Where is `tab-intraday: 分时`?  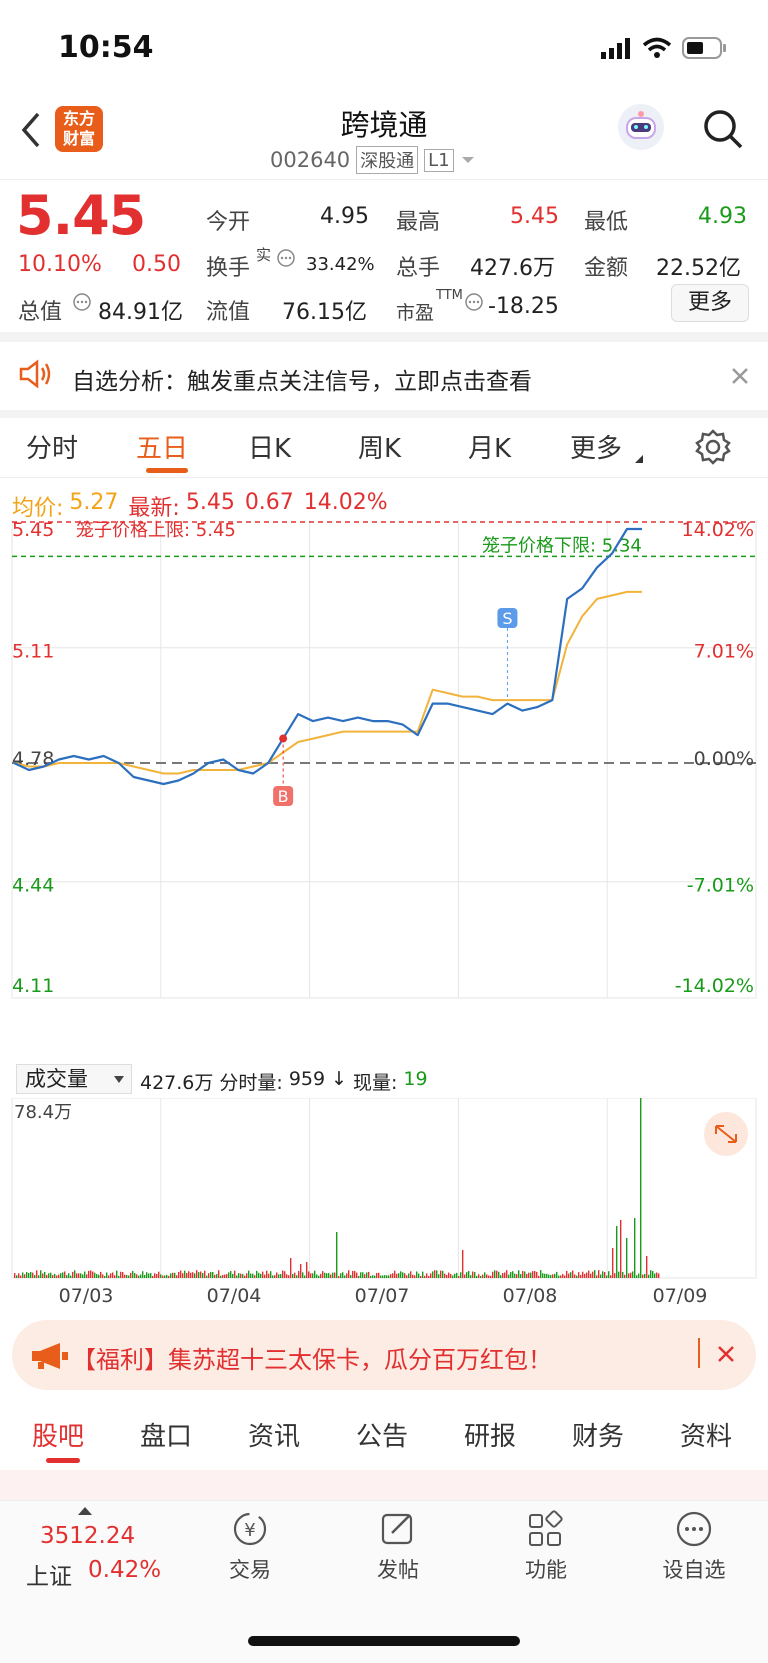
tab-intraday: 分时 is located at coordinates (52, 446).